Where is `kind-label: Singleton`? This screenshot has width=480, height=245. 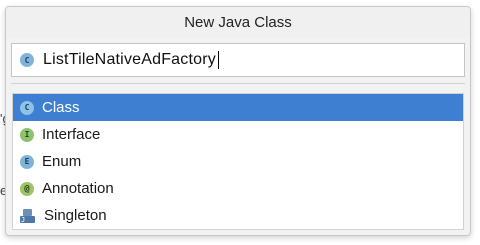
kind-label: Singleton is located at coordinates (75, 215).